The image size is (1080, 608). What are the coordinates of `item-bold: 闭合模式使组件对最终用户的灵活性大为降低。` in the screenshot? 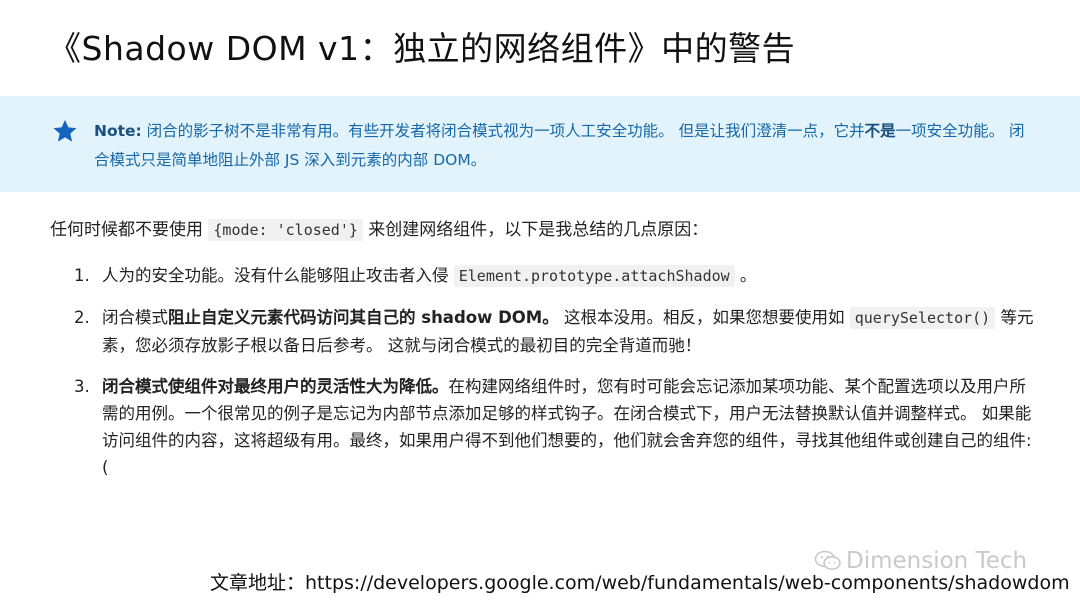 It's located at (275, 386).